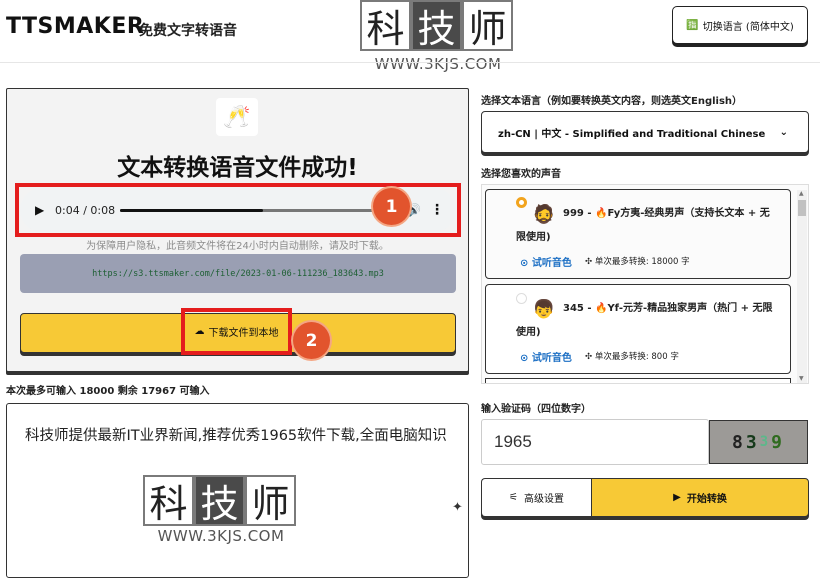  What do you see at coordinates (410, 62) in the screenshot?
I see `header-divider` at bounding box center [410, 62].